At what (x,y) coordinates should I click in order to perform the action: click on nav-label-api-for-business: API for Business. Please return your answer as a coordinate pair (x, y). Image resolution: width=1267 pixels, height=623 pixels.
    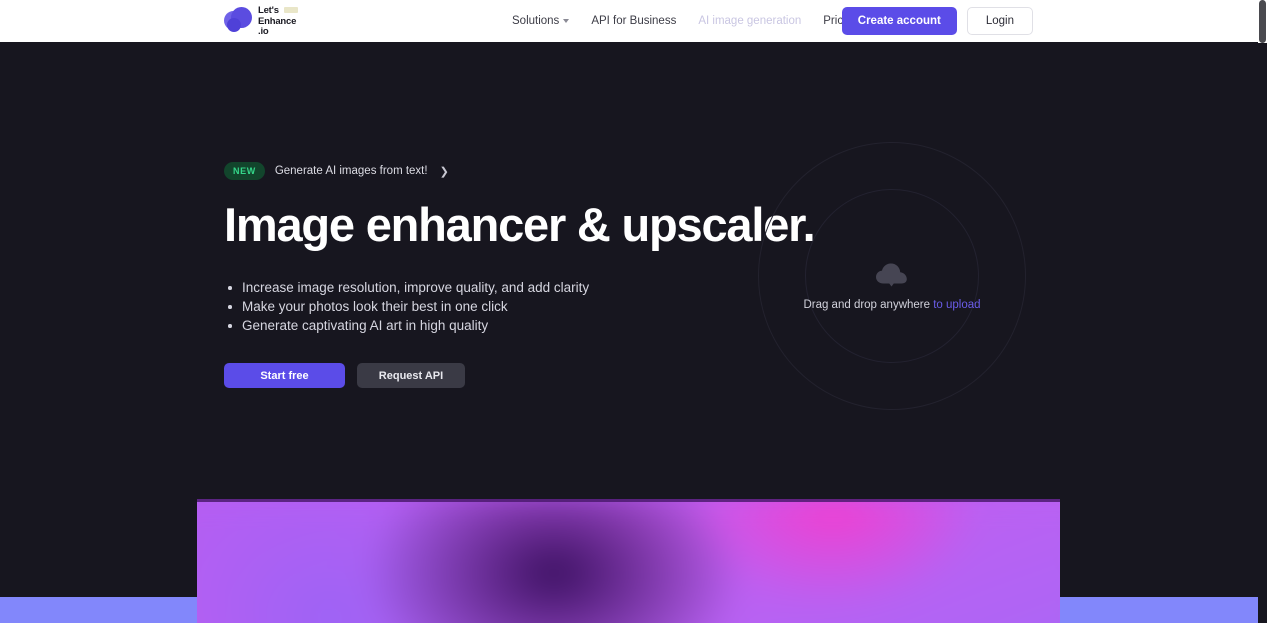
    Looking at the image, I should click on (634, 21).